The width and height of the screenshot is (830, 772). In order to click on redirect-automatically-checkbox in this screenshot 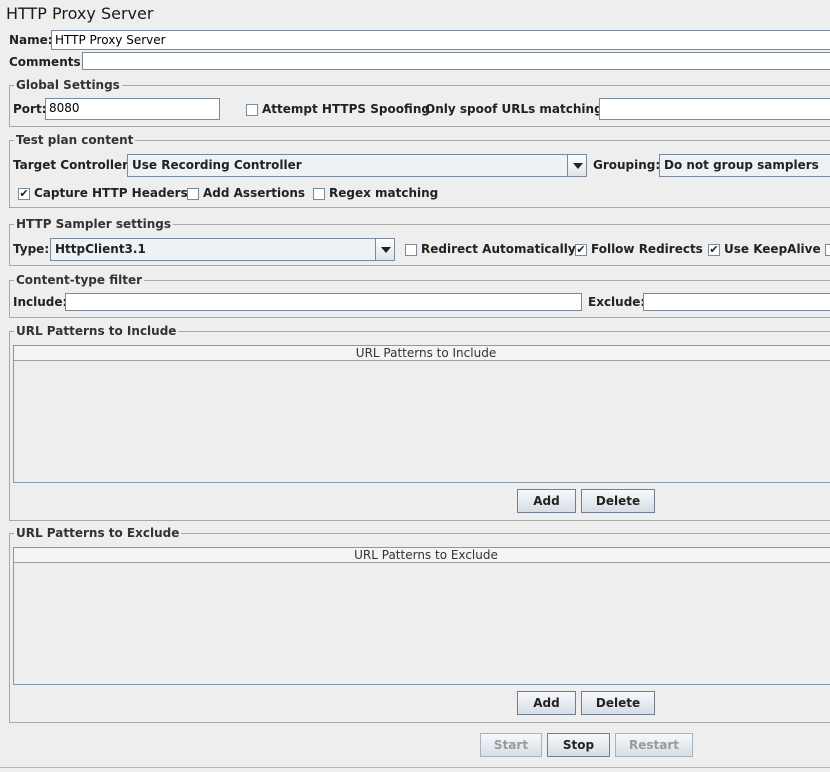, I will do `click(411, 250)`.